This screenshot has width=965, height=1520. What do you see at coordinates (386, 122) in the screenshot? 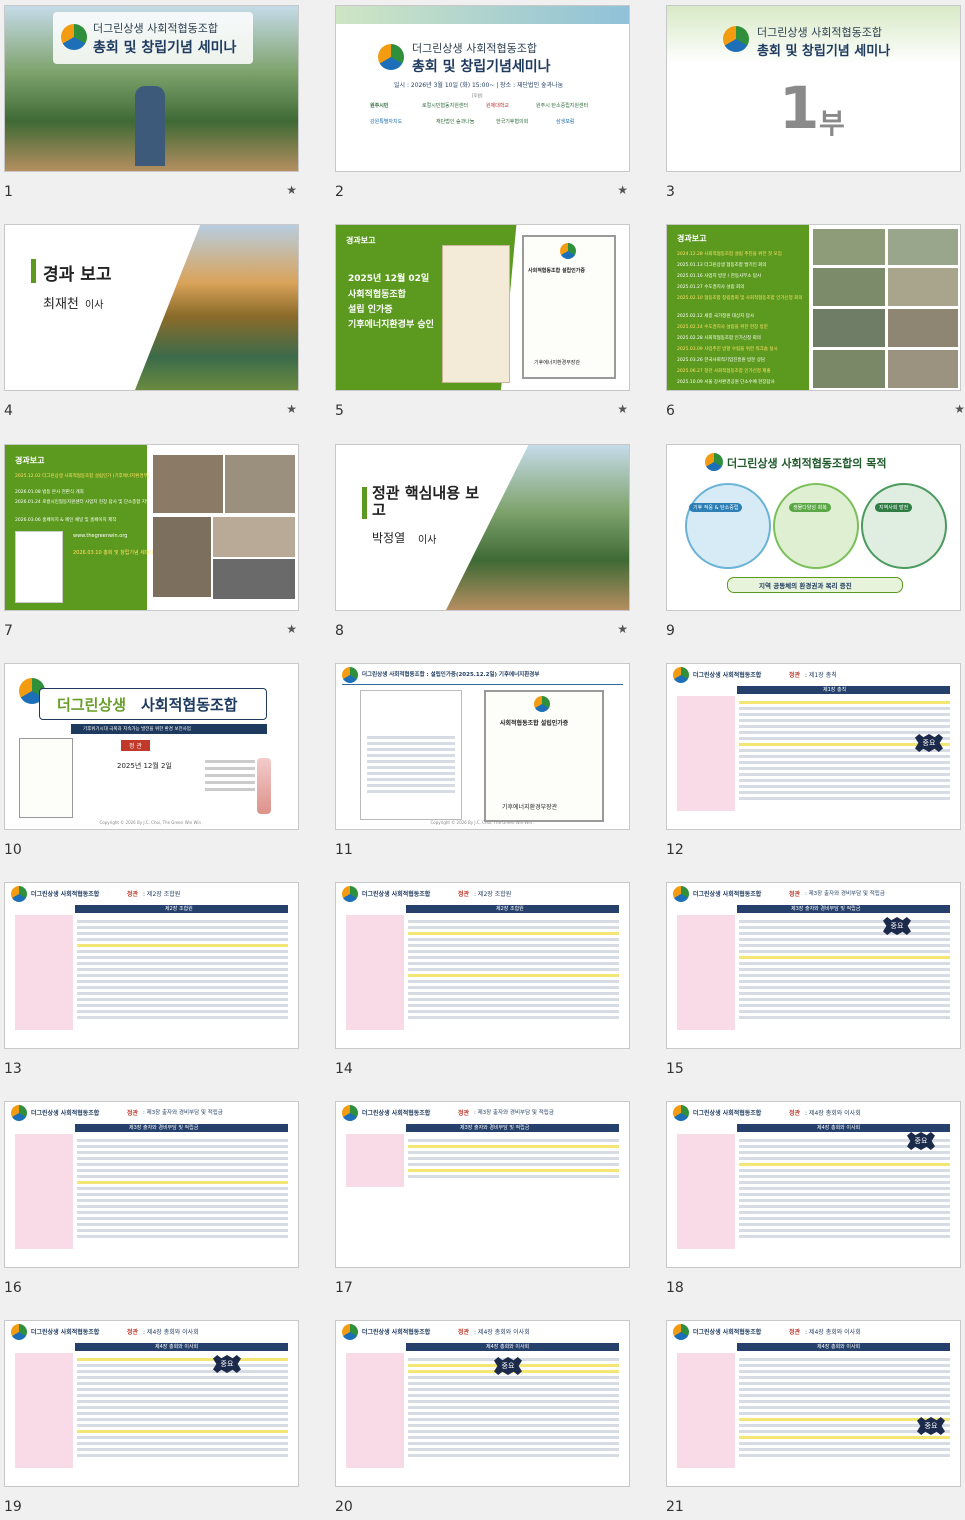
I see `sponsor-logo: 강원특별자치도` at bounding box center [386, 122].